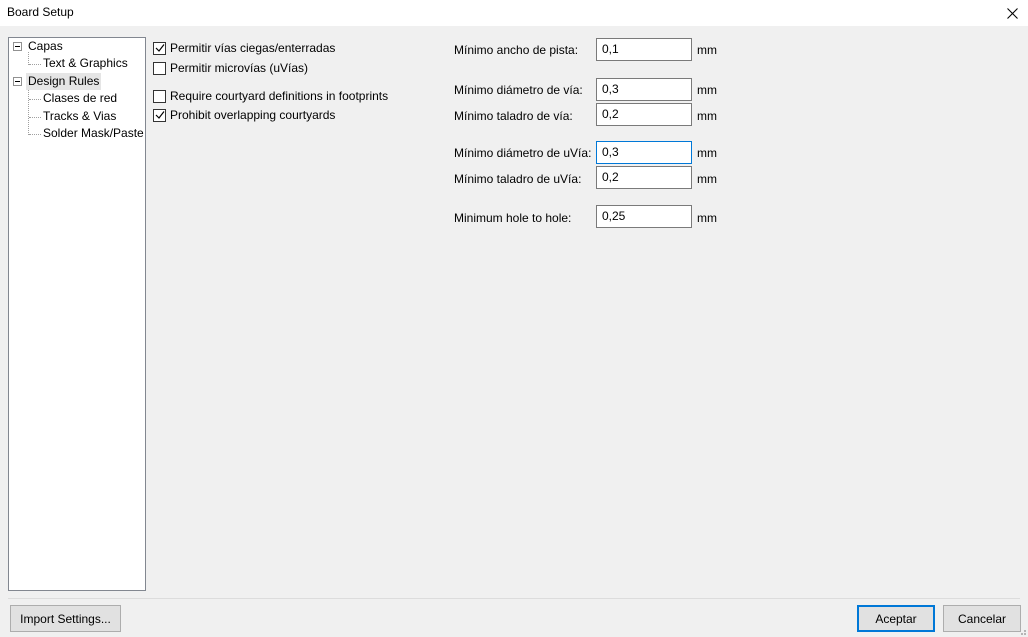 The width and height of the screenshot is (1028, 637). I want to click on tree-item-label: Solder Mask/Paste, so click(93, 133).